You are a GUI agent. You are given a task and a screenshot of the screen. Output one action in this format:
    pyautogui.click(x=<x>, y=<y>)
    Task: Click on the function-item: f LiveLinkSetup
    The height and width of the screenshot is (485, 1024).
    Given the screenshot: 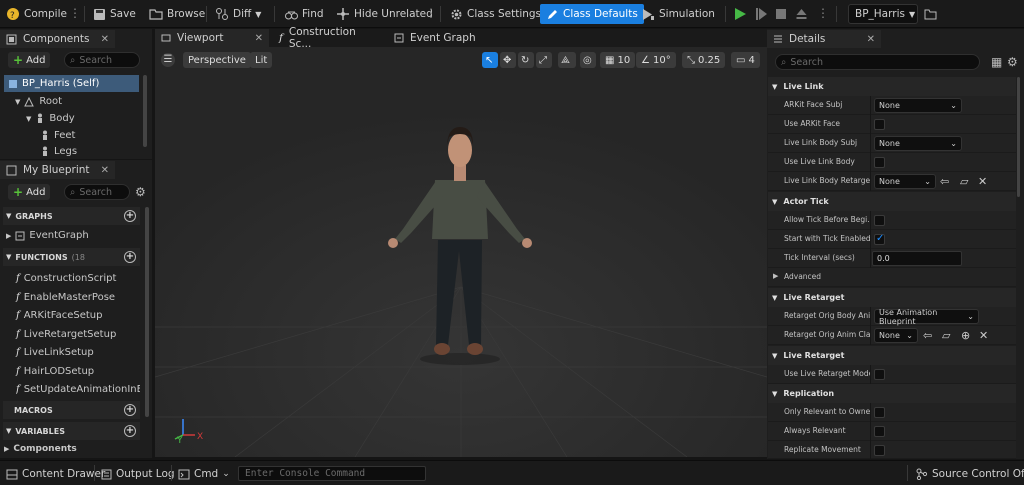 What is the action you would take?
    pyautogui.click(x=55, y=352)
    